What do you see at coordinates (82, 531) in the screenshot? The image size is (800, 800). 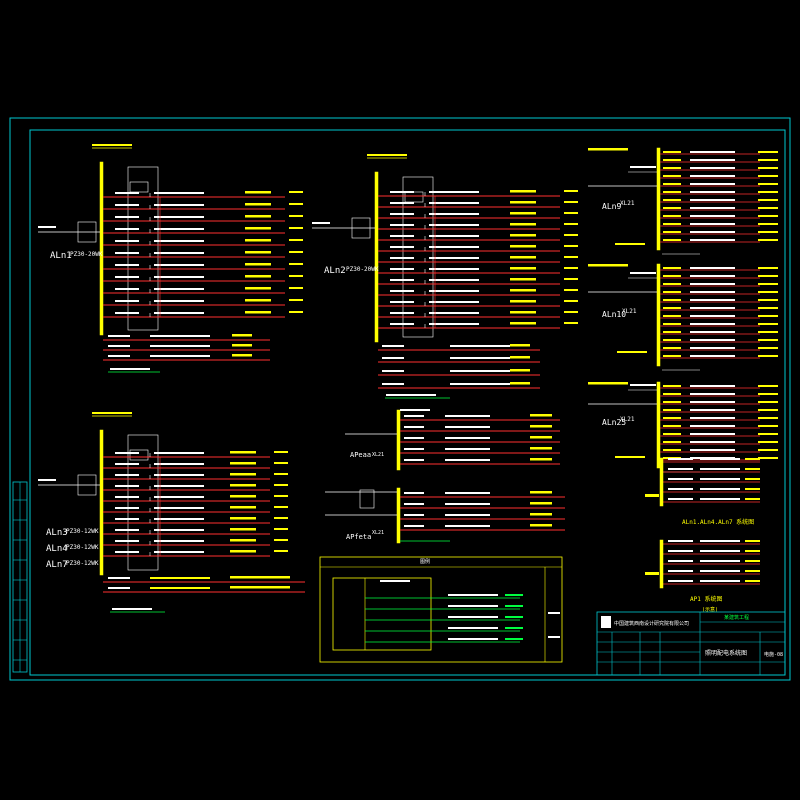 I see `aln3-rating: PZ30-12WK` at bounding box center [82, 531].